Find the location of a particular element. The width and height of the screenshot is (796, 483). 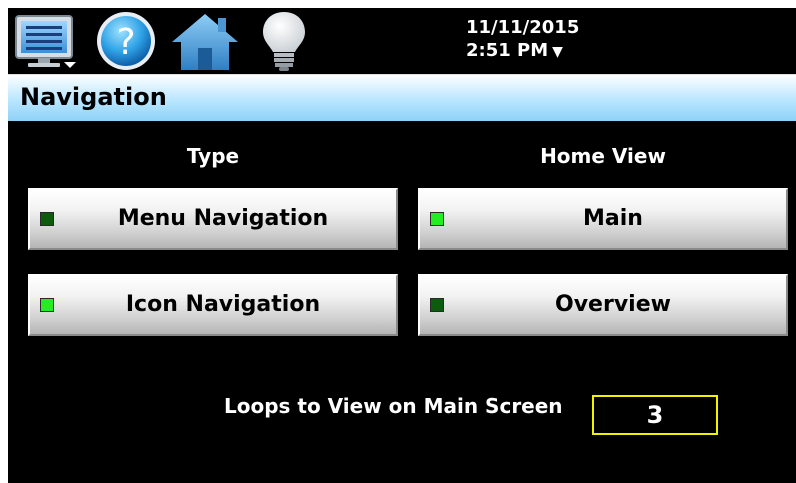

overview-view-indicator-icon is located at coordinates (437, 305).